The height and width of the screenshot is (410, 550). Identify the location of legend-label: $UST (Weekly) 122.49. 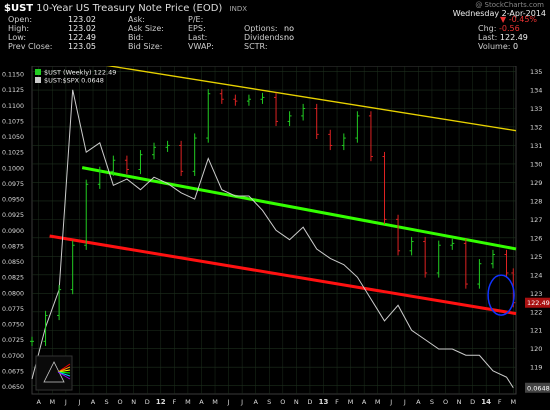
(80, 73).